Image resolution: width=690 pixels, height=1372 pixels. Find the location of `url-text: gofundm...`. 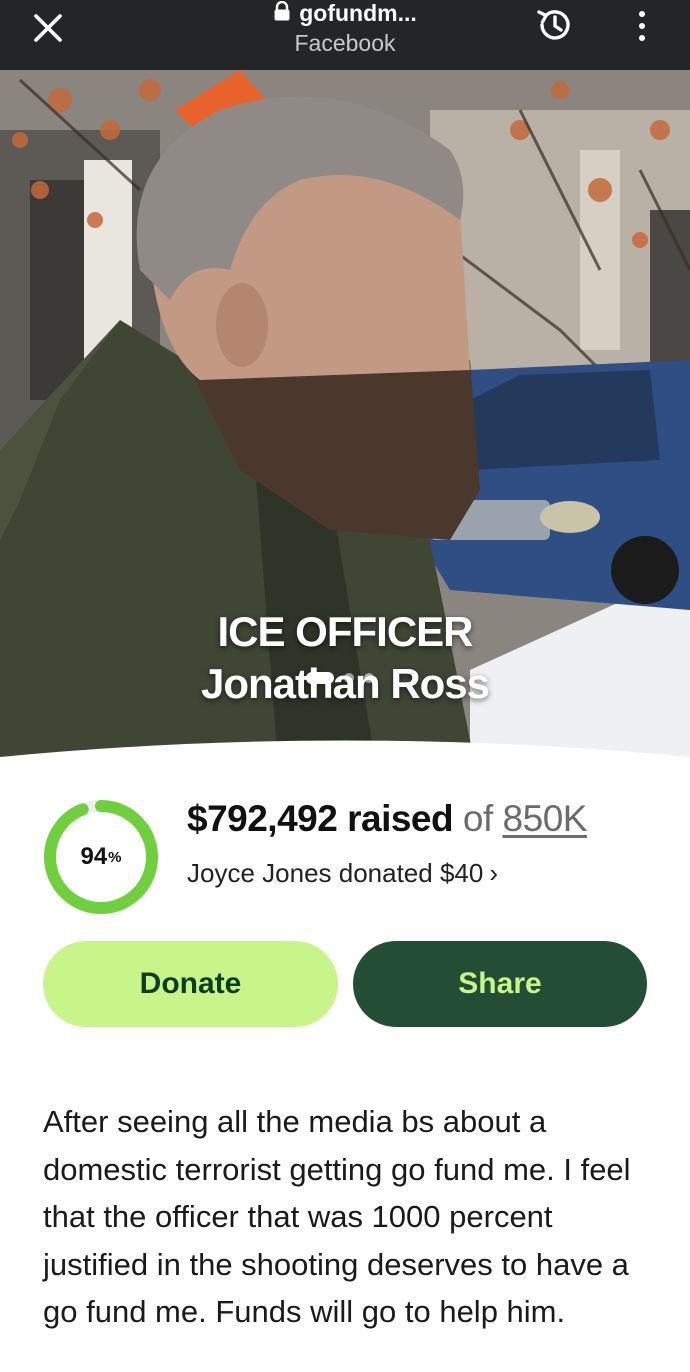

url-text: gofundm... is located at coordinates (358, 13).